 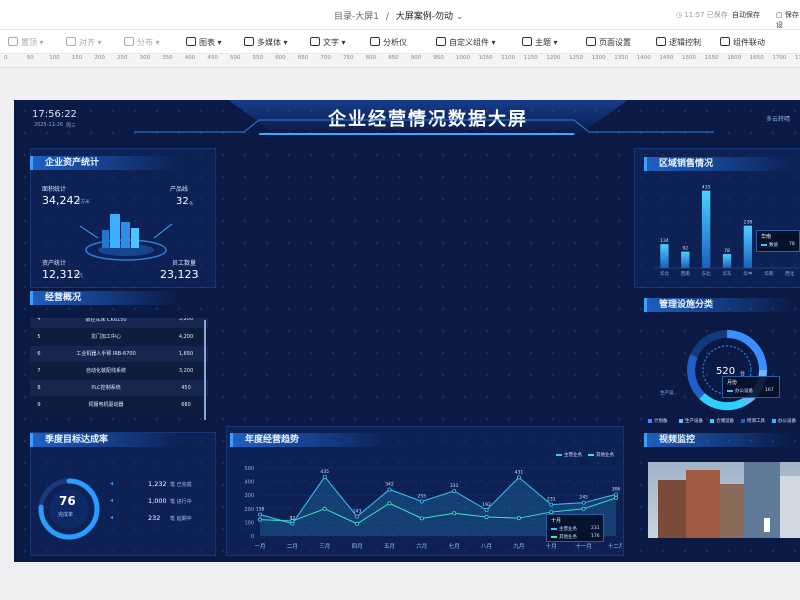 What do you see at coordinates (191, 41) in the screenshot?
I see `chart-icon` at bounding box center [191, 41].